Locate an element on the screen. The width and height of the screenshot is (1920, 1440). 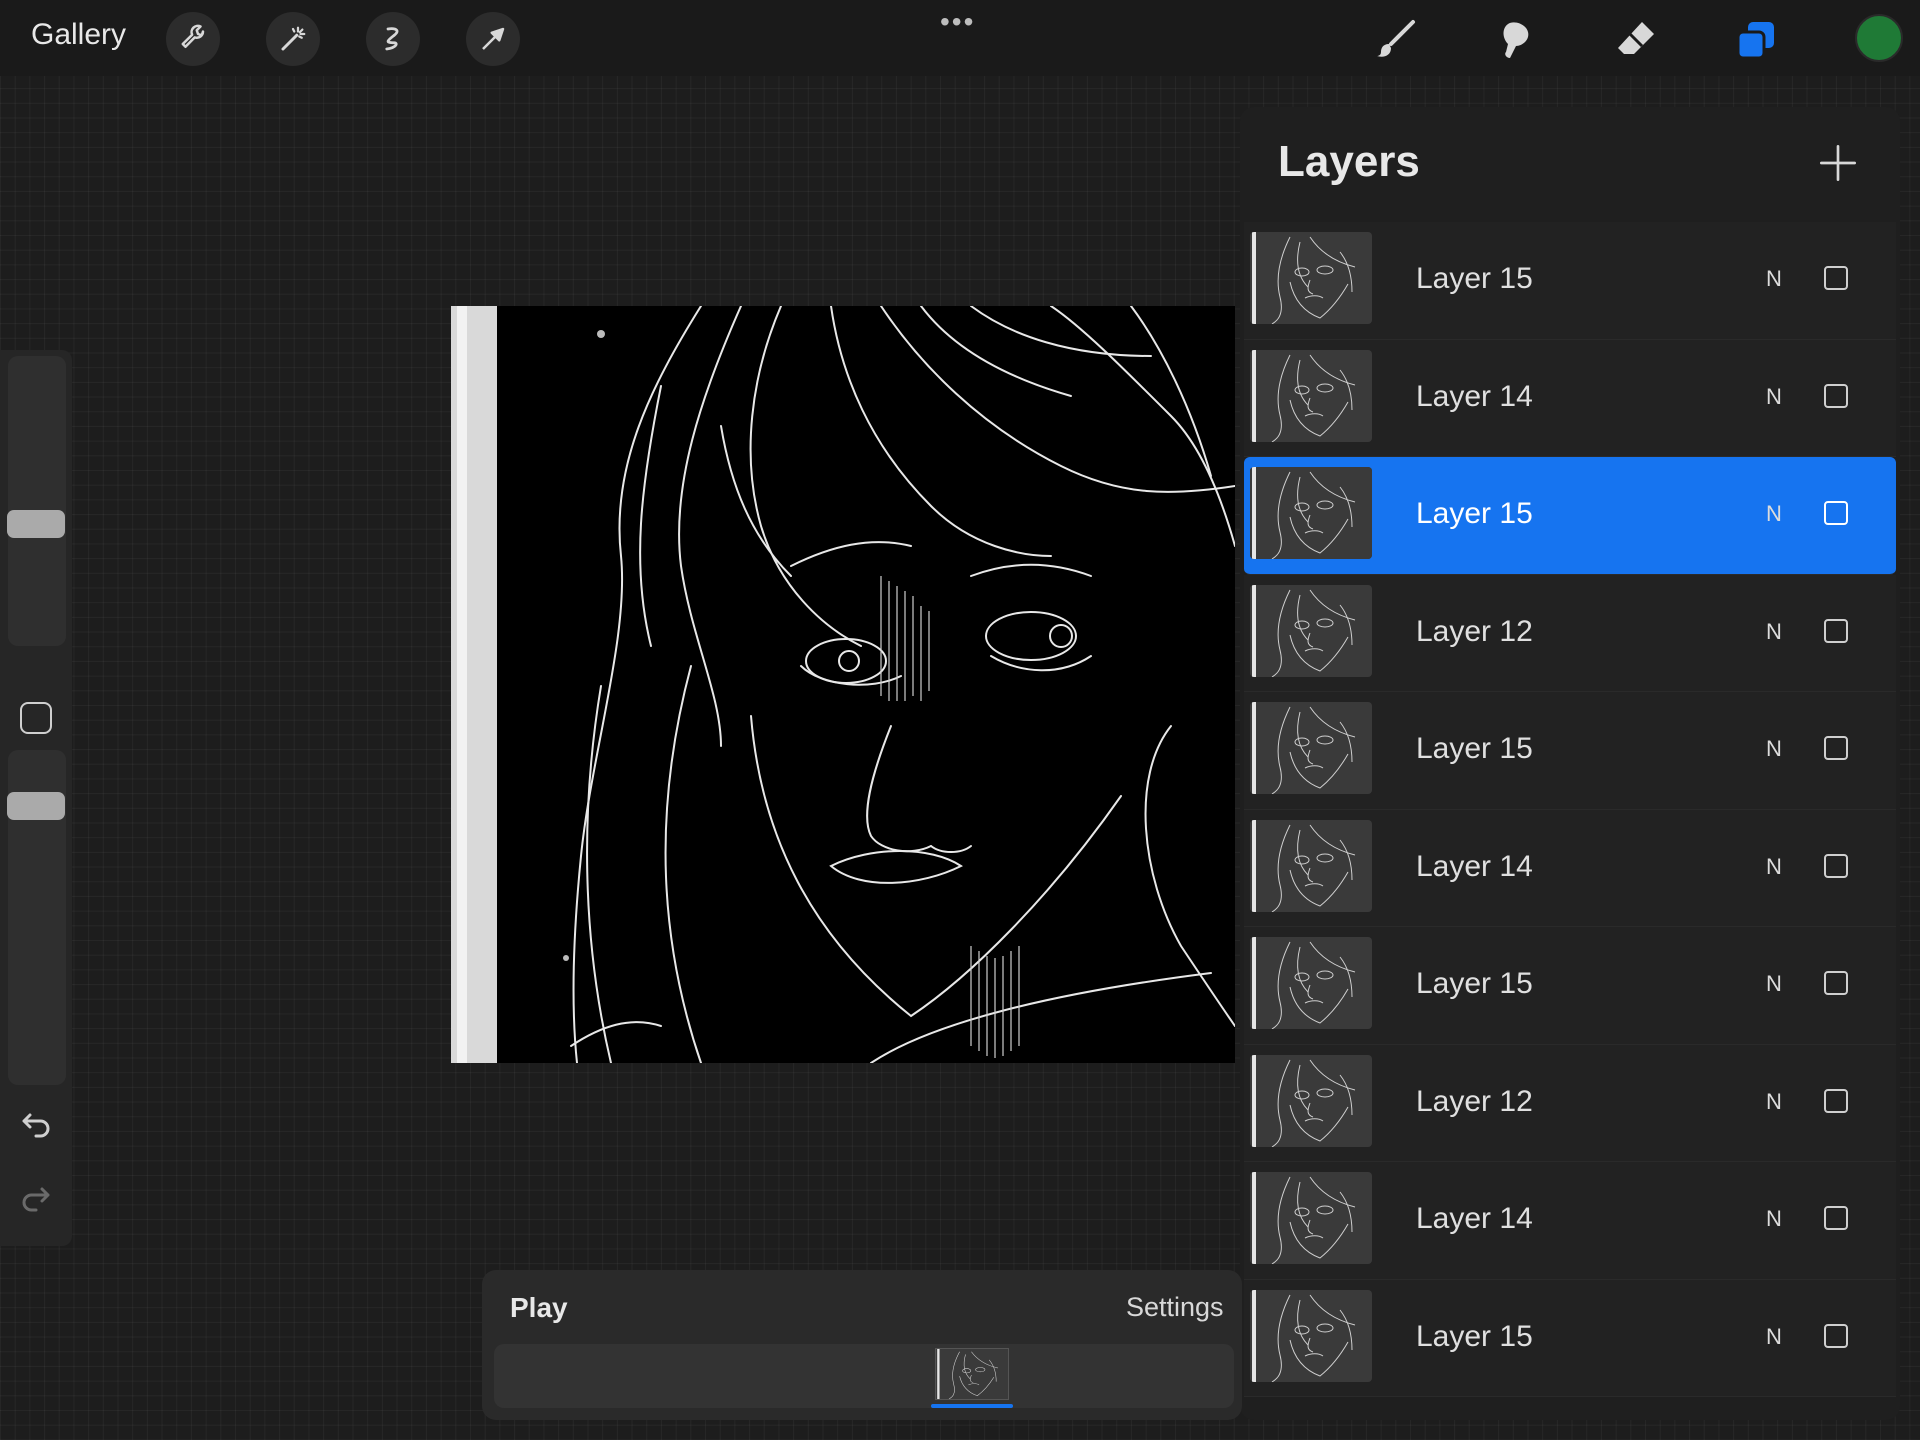
frame-strip is located at coordinates (864, 1376).